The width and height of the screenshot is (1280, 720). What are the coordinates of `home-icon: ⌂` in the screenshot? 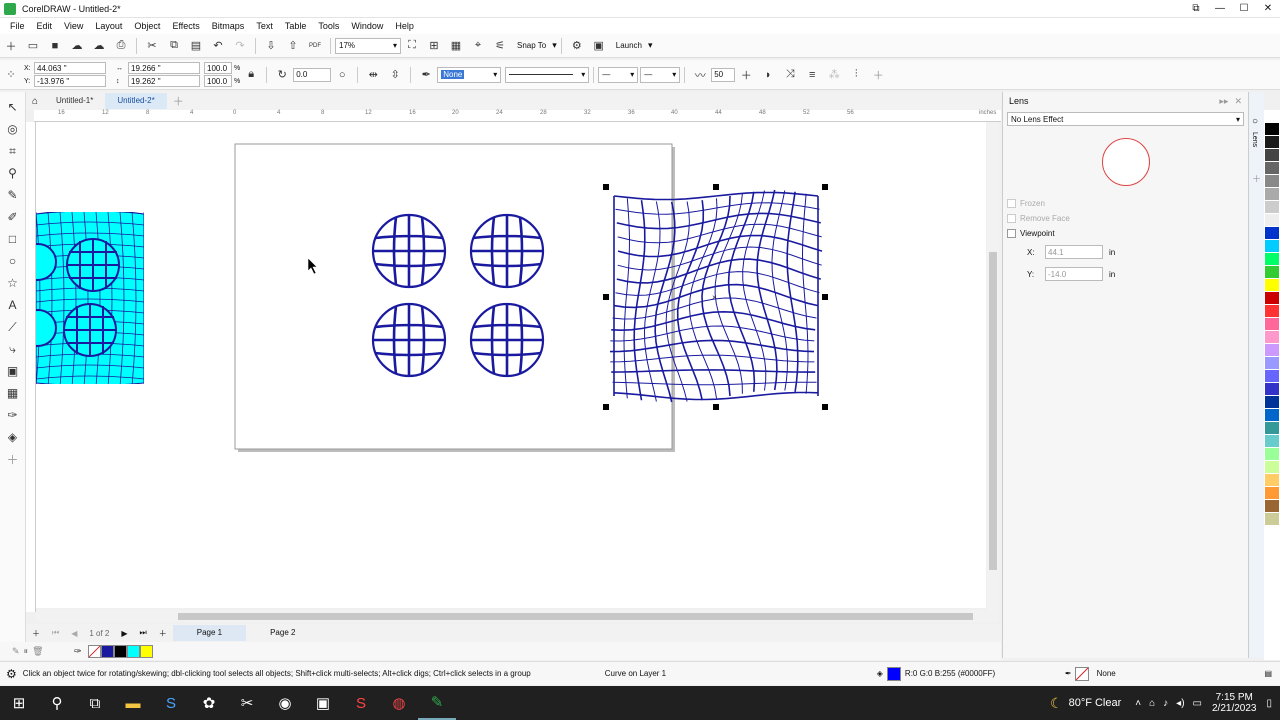 It's located at (35, 101).